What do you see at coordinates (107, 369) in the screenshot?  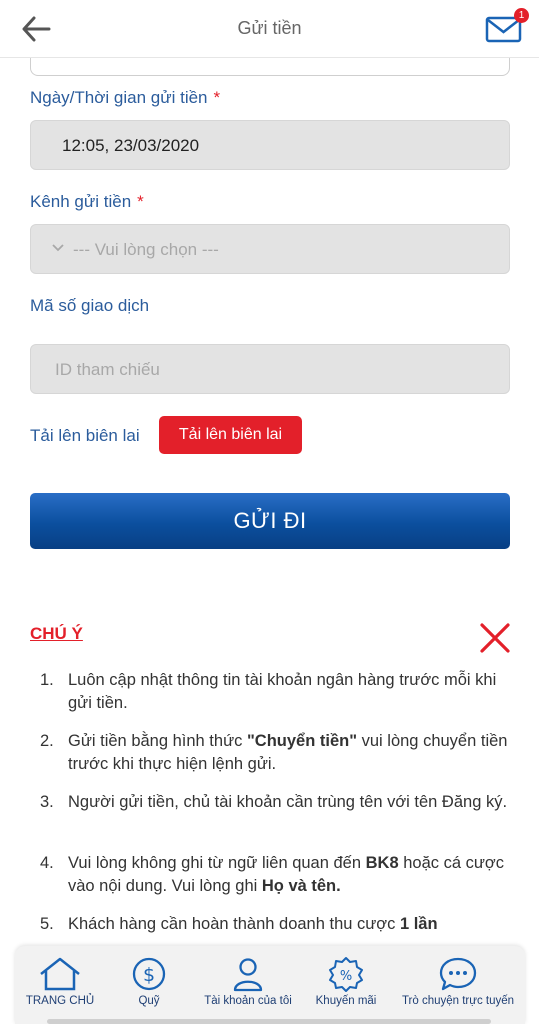 I see `transaction-id-placeholder: ID tham chiếu` at bounding box center [107, 369].